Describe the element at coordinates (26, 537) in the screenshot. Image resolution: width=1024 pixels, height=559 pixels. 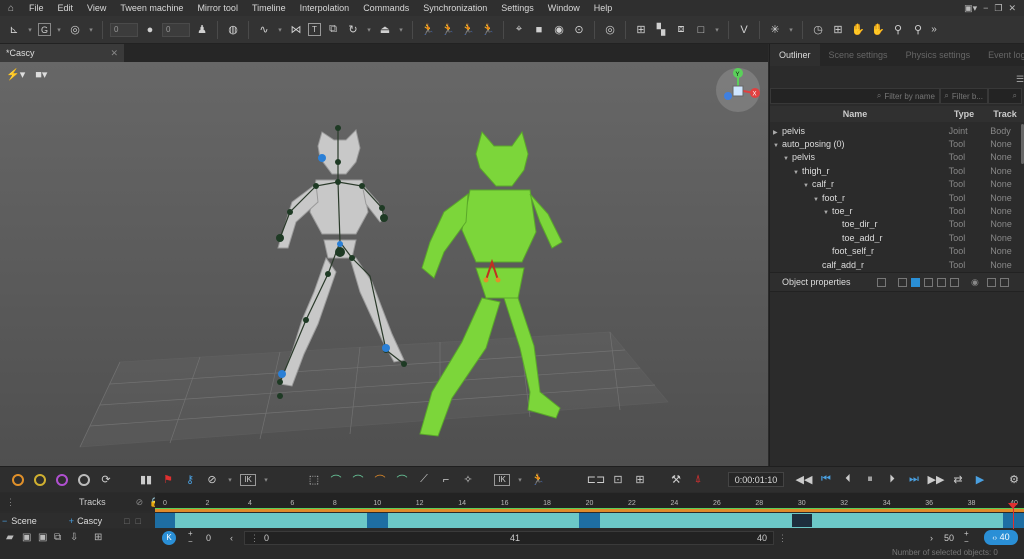
I see `image-icon: ▣` at that location.